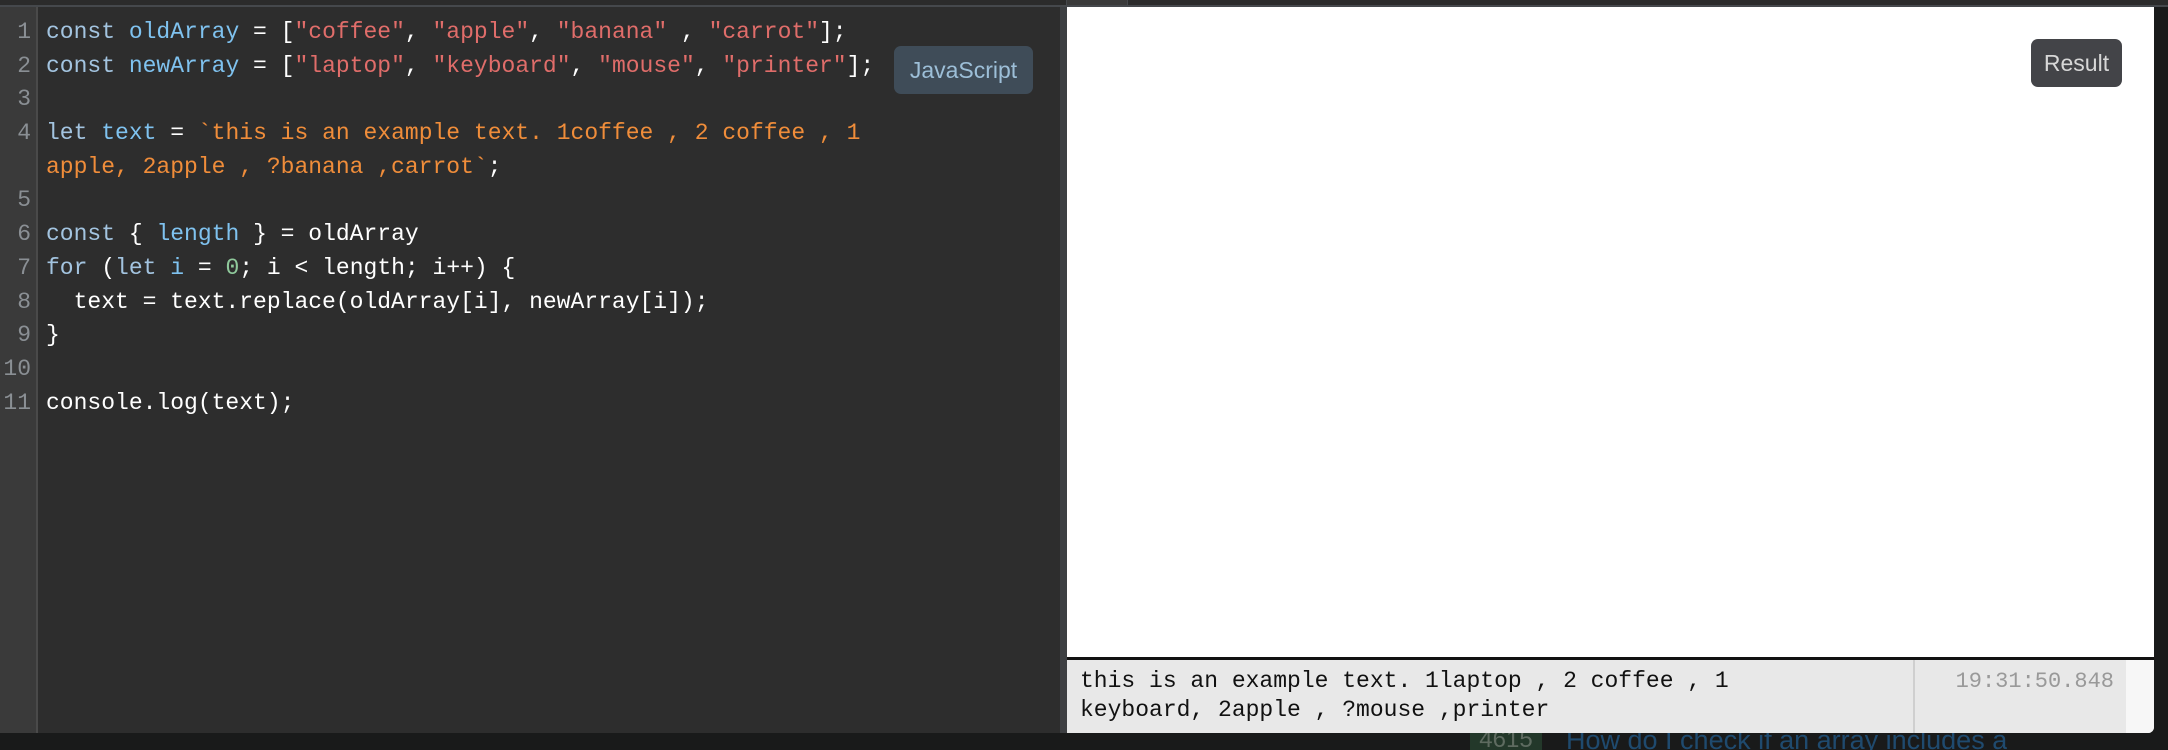 The height and width of the screenshot is (750, 2168). Describe the element at coordinates (184, 65) in the screenshot. I see `code-token: newArray` at that location.